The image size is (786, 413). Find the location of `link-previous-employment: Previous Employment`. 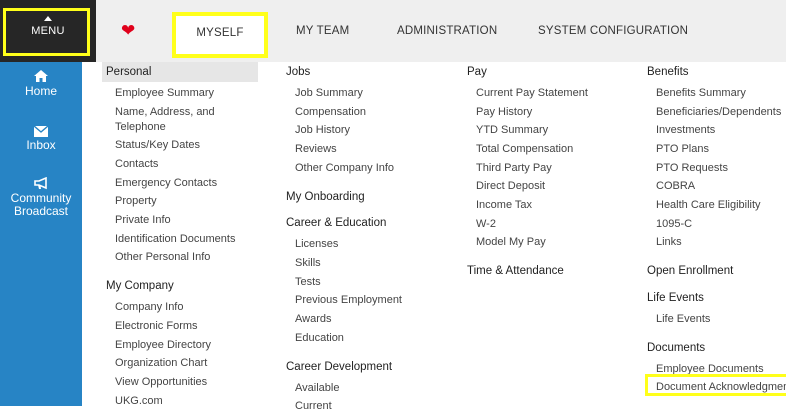

link-previous-employment: Previous Employment is located at coordinates (348, 300).